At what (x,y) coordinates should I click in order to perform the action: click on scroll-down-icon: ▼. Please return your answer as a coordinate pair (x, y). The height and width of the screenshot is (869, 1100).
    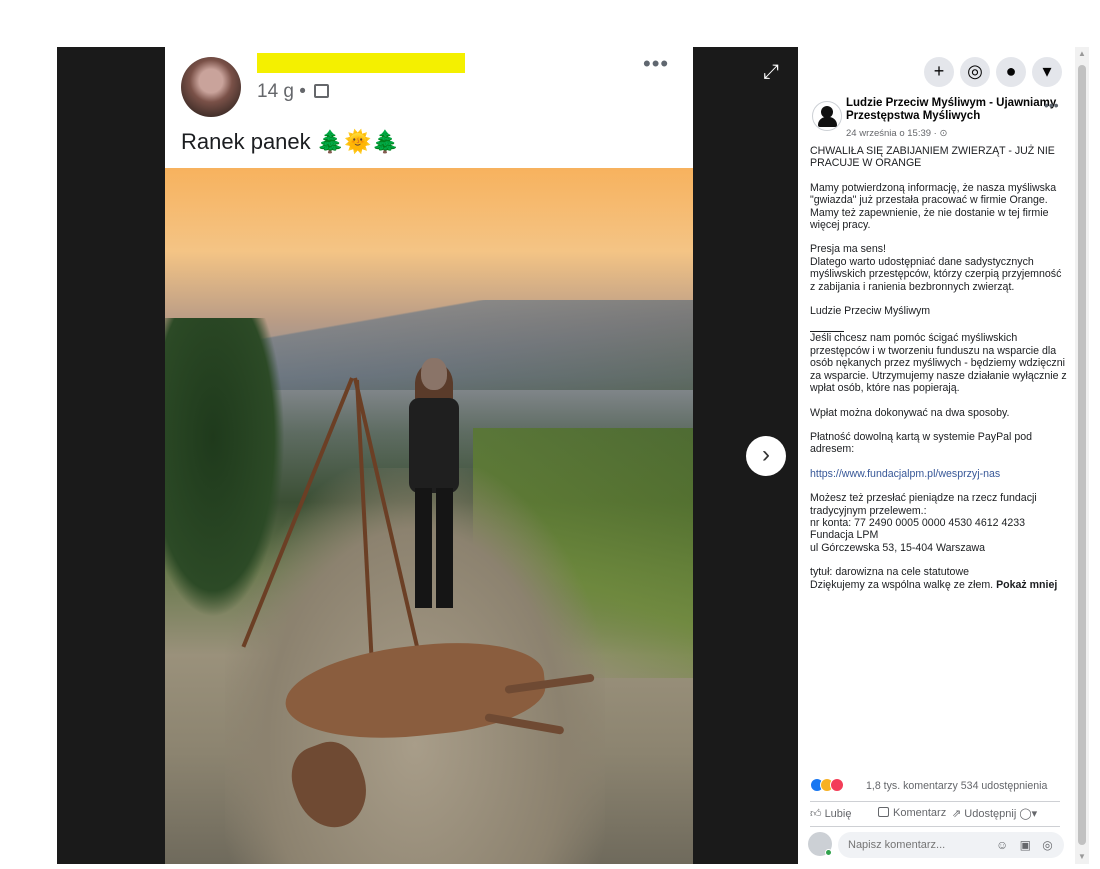
    Looking at the image, I should click on (1082, 856).